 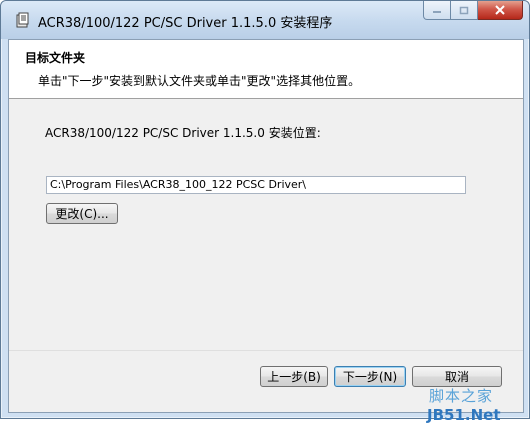 I want to click on maximize-icon, so click(x=464, y=10).